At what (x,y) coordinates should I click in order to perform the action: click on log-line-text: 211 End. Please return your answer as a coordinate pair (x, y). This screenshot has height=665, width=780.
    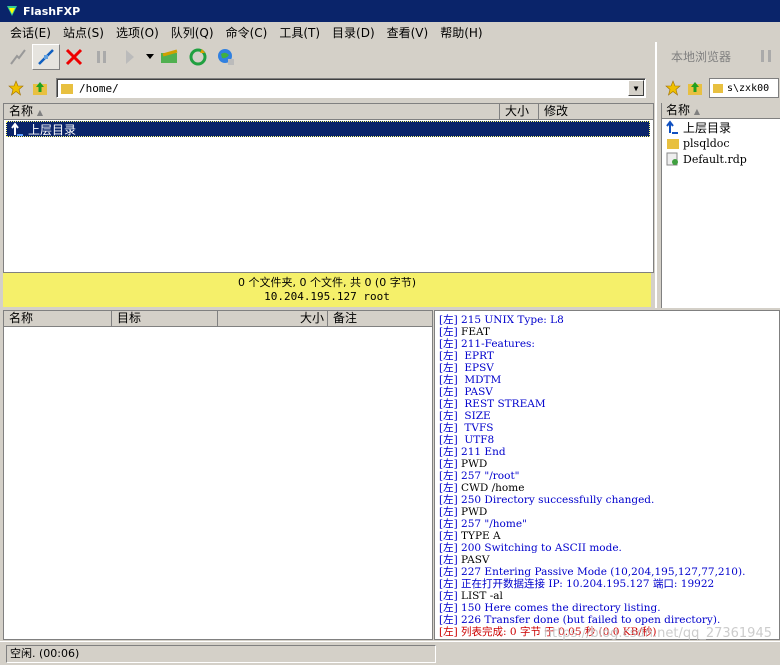
    Looking at the image, I should click on (483, 452).